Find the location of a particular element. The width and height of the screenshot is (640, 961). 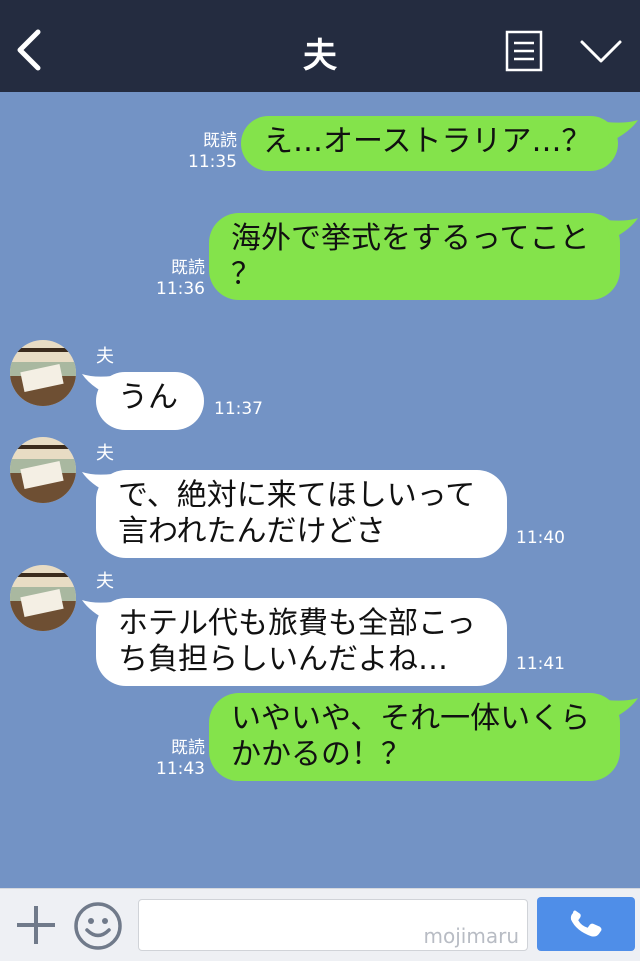

read-status: 既読 11:36 is located at coordinates (177, 279).